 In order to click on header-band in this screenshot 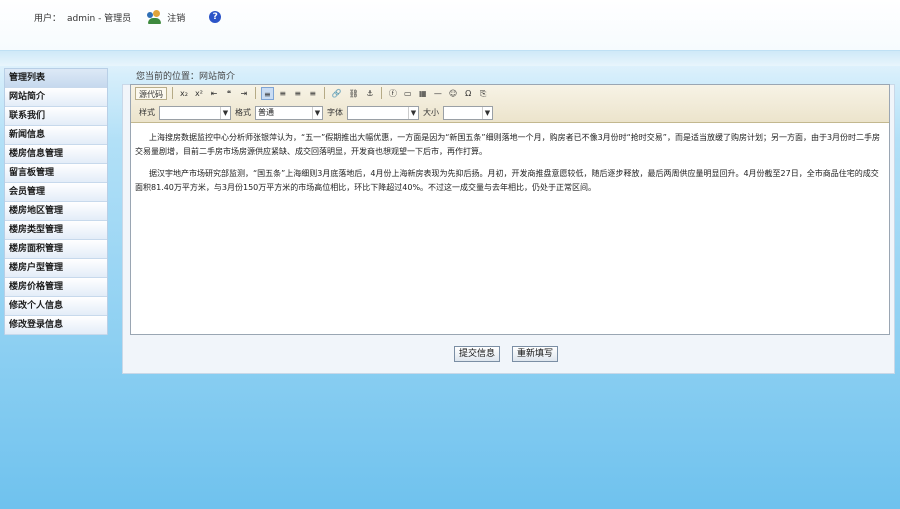, I will do `click(450, 58)`.